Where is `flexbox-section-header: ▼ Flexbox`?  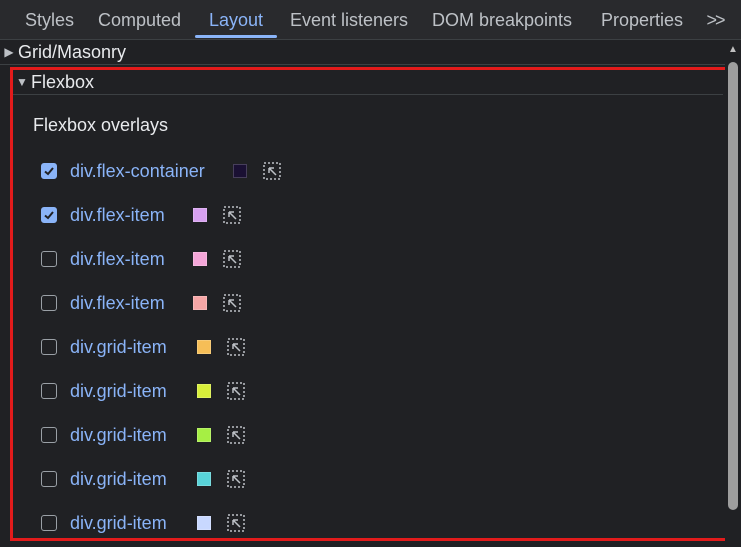 flexbox-section-header: ▼ Flexbox is located at coordinates (368, 82).